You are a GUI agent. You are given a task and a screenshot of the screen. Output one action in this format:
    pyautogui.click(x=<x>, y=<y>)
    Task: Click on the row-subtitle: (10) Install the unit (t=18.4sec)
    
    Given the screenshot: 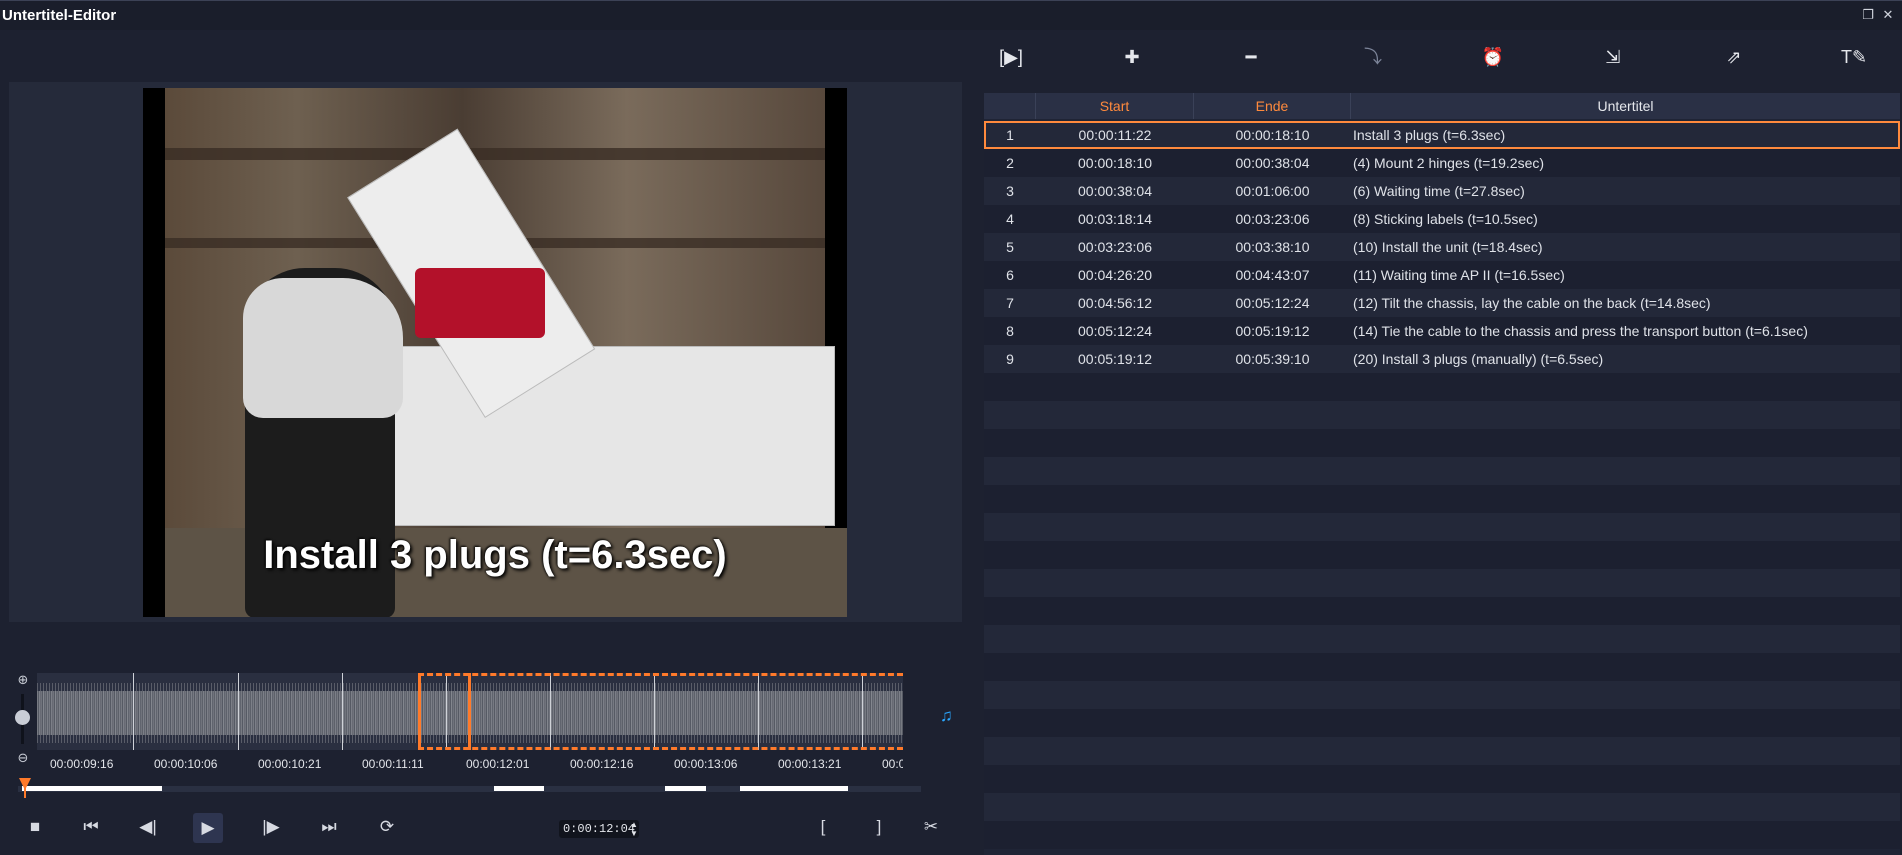 What is the action you would take?
    pyautogui.click(x=1448, y=247)
    